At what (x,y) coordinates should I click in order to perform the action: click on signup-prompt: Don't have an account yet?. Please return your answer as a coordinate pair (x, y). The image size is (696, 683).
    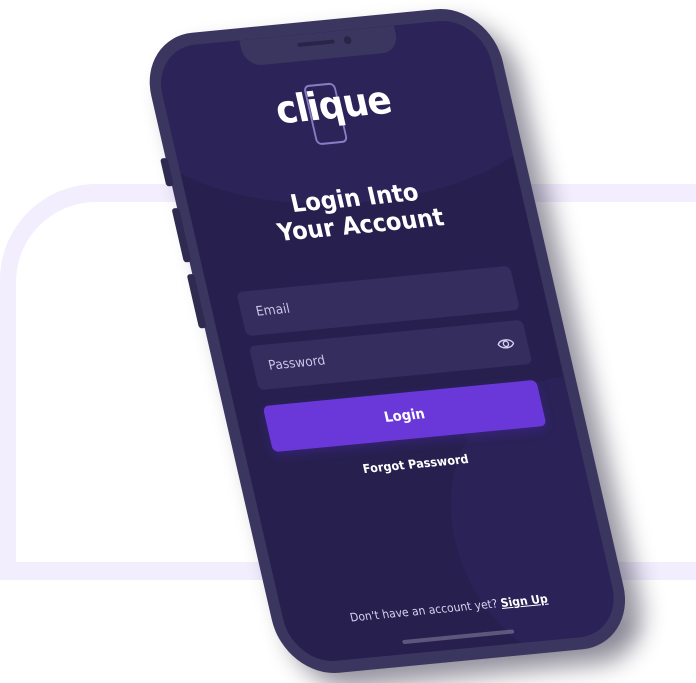
    Looking at the image, I should click on (423, 610).